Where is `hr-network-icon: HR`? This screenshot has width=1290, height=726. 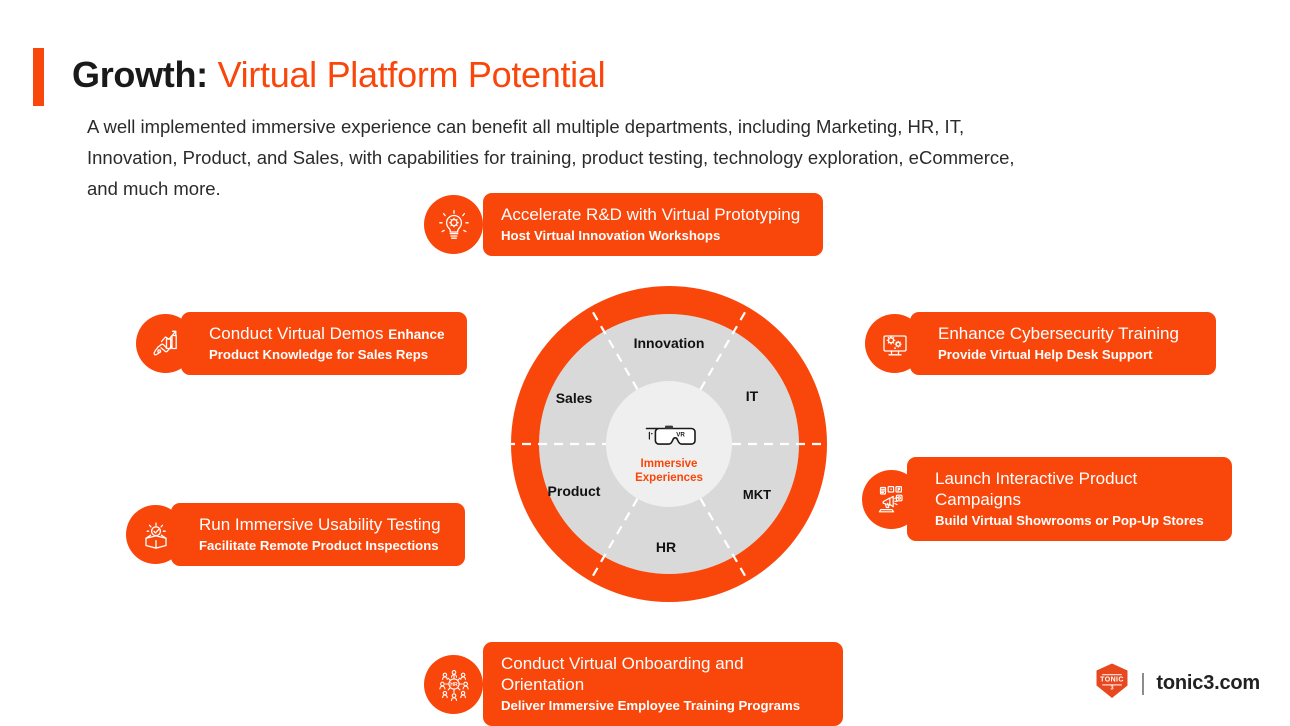
hr-network-icon: HR is located at coordinates (453, 684).